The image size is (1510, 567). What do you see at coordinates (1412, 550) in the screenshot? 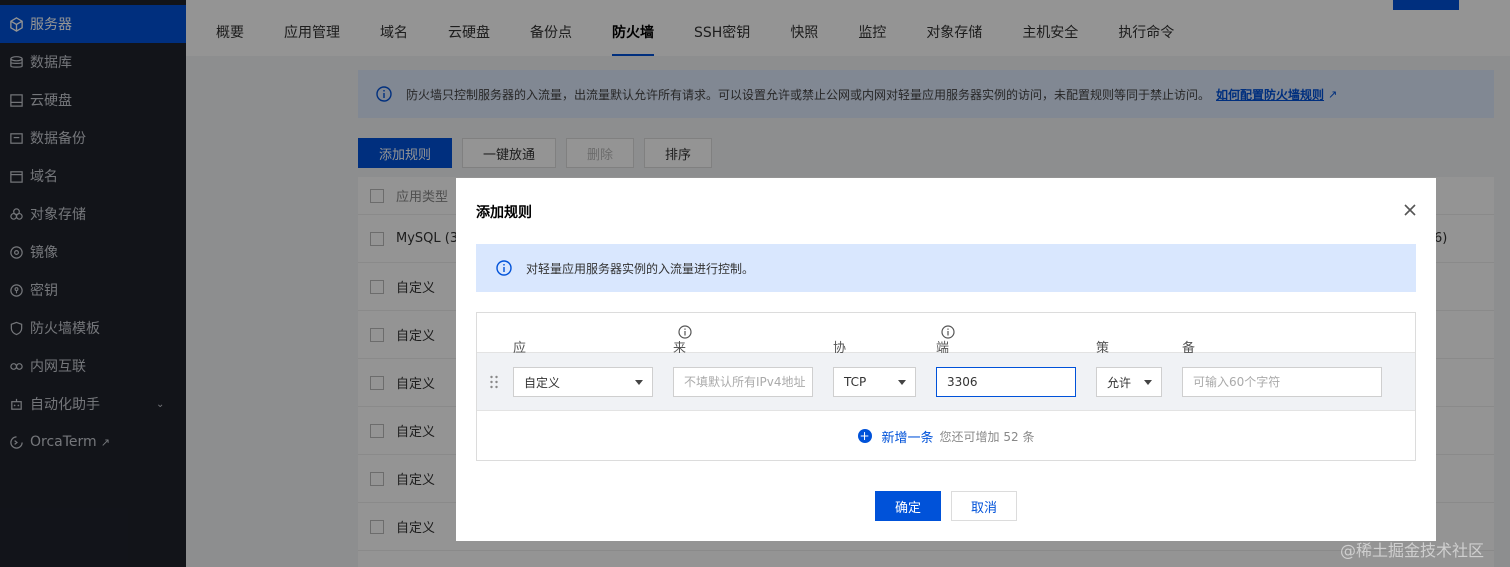
I see `watermark: @稀土掘金技术社区` at bounding box center [1412, 550].